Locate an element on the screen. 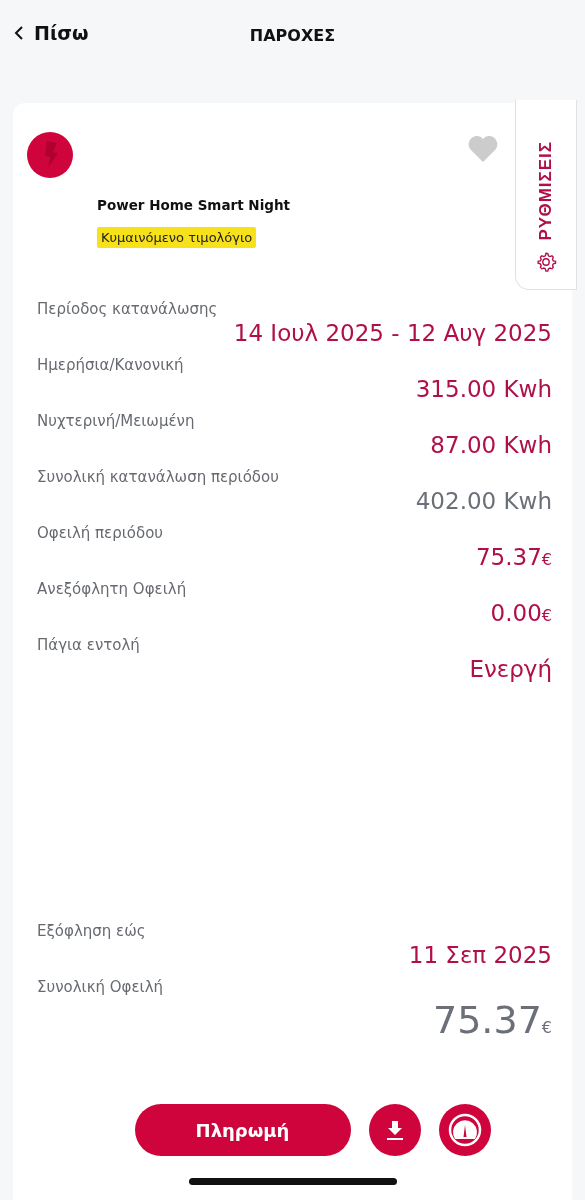  bolt-logo-icon is located at coordinates (50, 155).